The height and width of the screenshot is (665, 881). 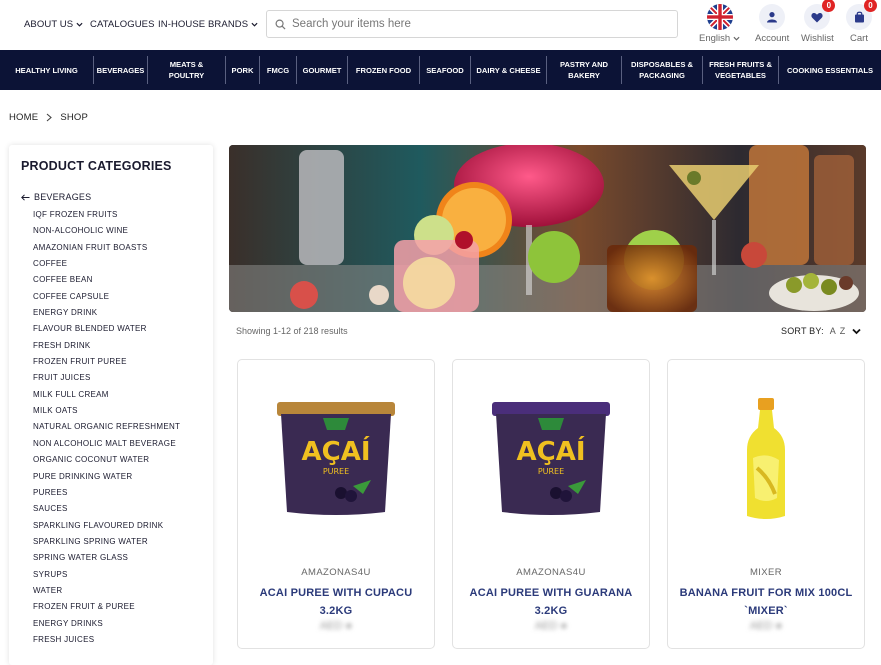 What do you see at coordinates (117, 460) in the screenshot?
I see `sidebar-subcategory-item: ORGANIC COCONUT WATER` at bounding box center [117, 460].